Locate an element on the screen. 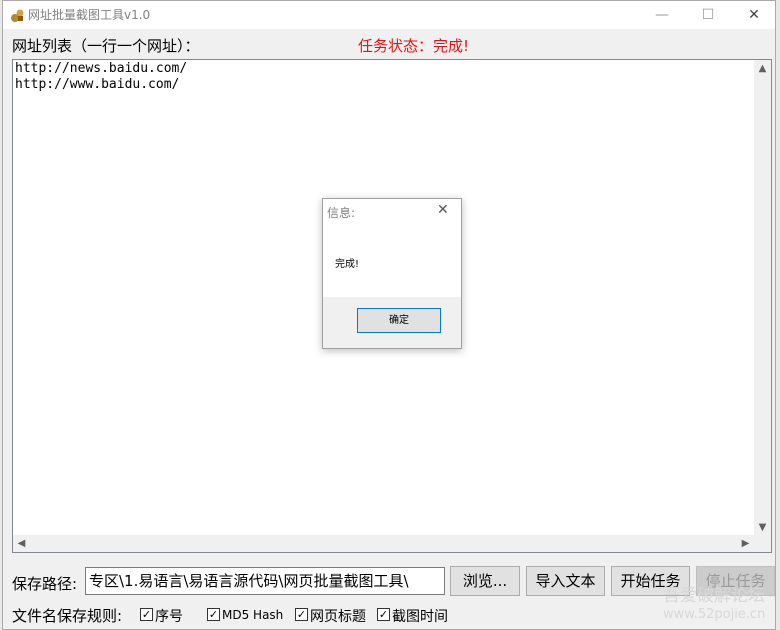 The image size is (780, 630). option-md5-checkbox: ✓ is located at coordinates (213, 614).